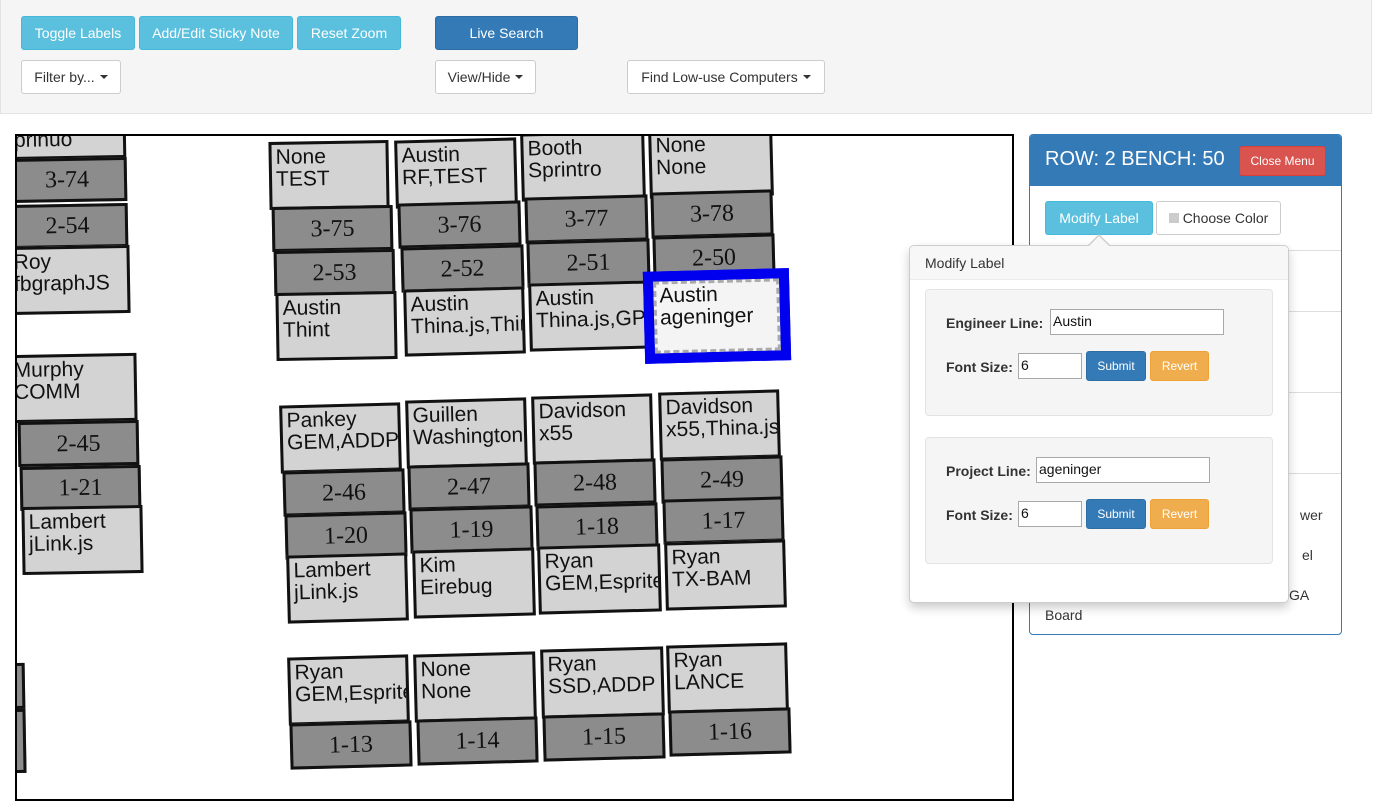 Image resolution: width=1378 pixels, height=807 pixels. I want to click on bench-number-text: 2-54, so click(67, 226).